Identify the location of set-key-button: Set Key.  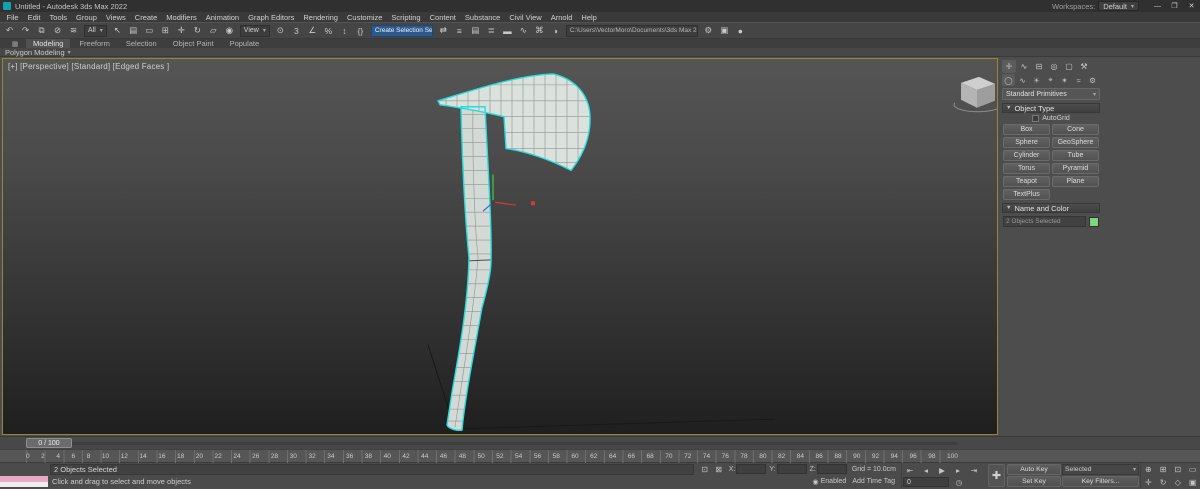
(1034, 481).